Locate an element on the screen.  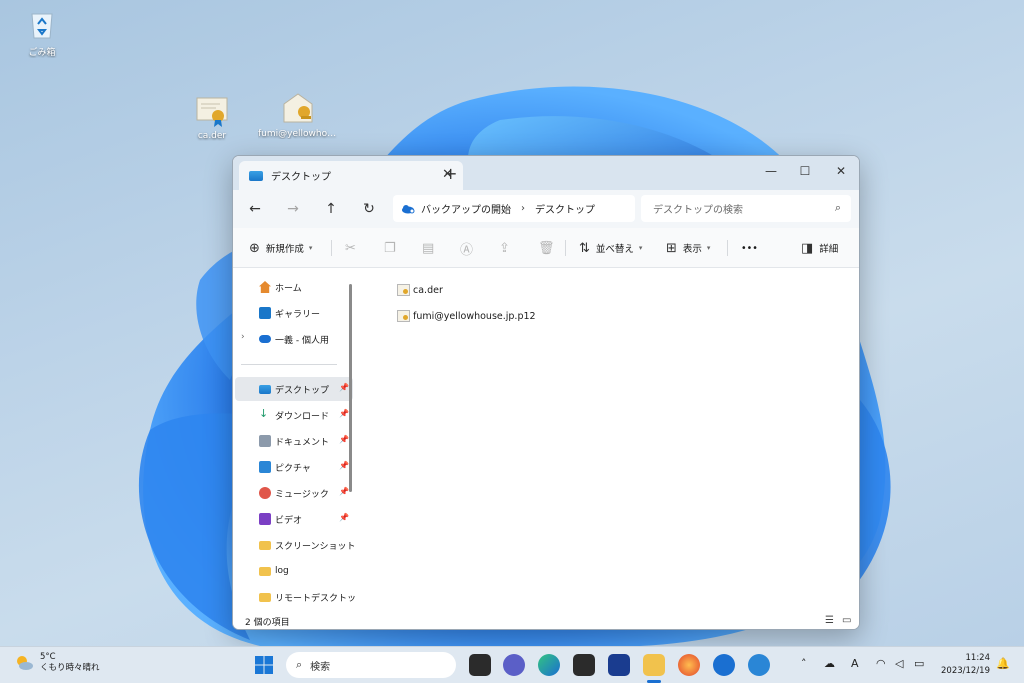
view-button: ⊞ 表示 ▾ is located at coordinates (688, 248).